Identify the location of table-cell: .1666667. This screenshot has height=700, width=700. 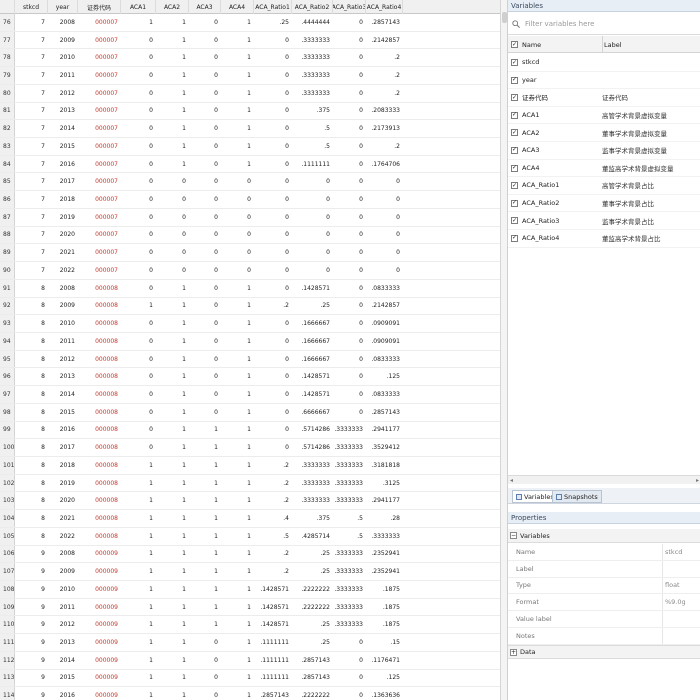
(312, 359).